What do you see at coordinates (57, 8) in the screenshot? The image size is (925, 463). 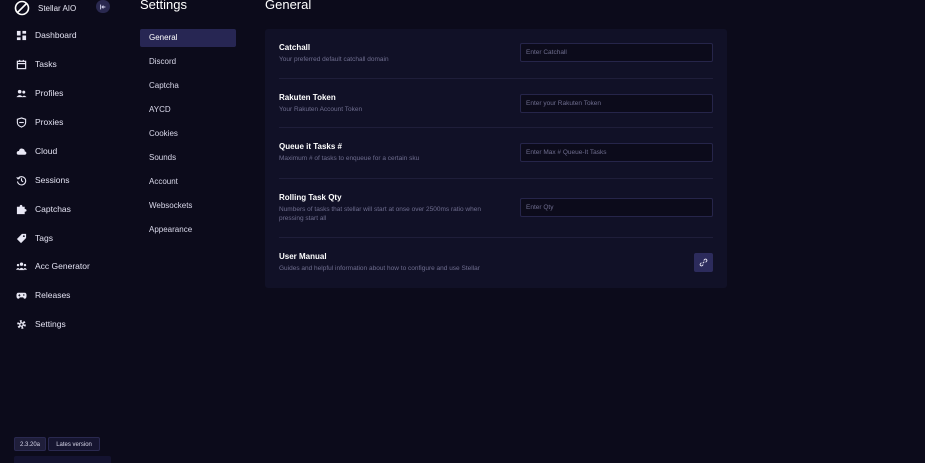 I see `app-name: Stellar AIO` at bounding box center [57, 8].